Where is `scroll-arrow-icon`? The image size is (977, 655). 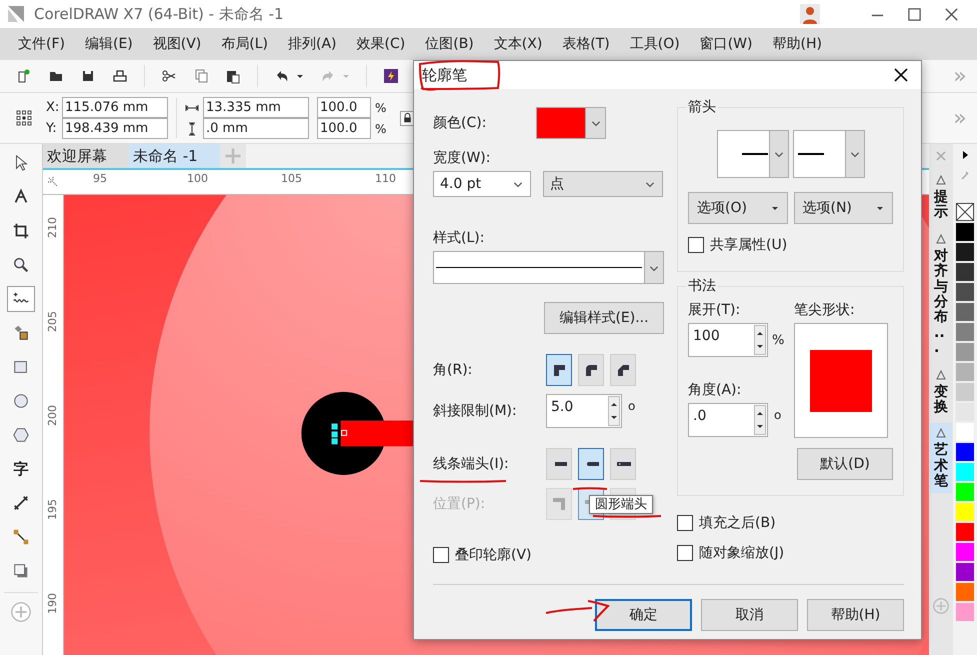 scroll-arrow-icon is located at coordinates (965, 155).